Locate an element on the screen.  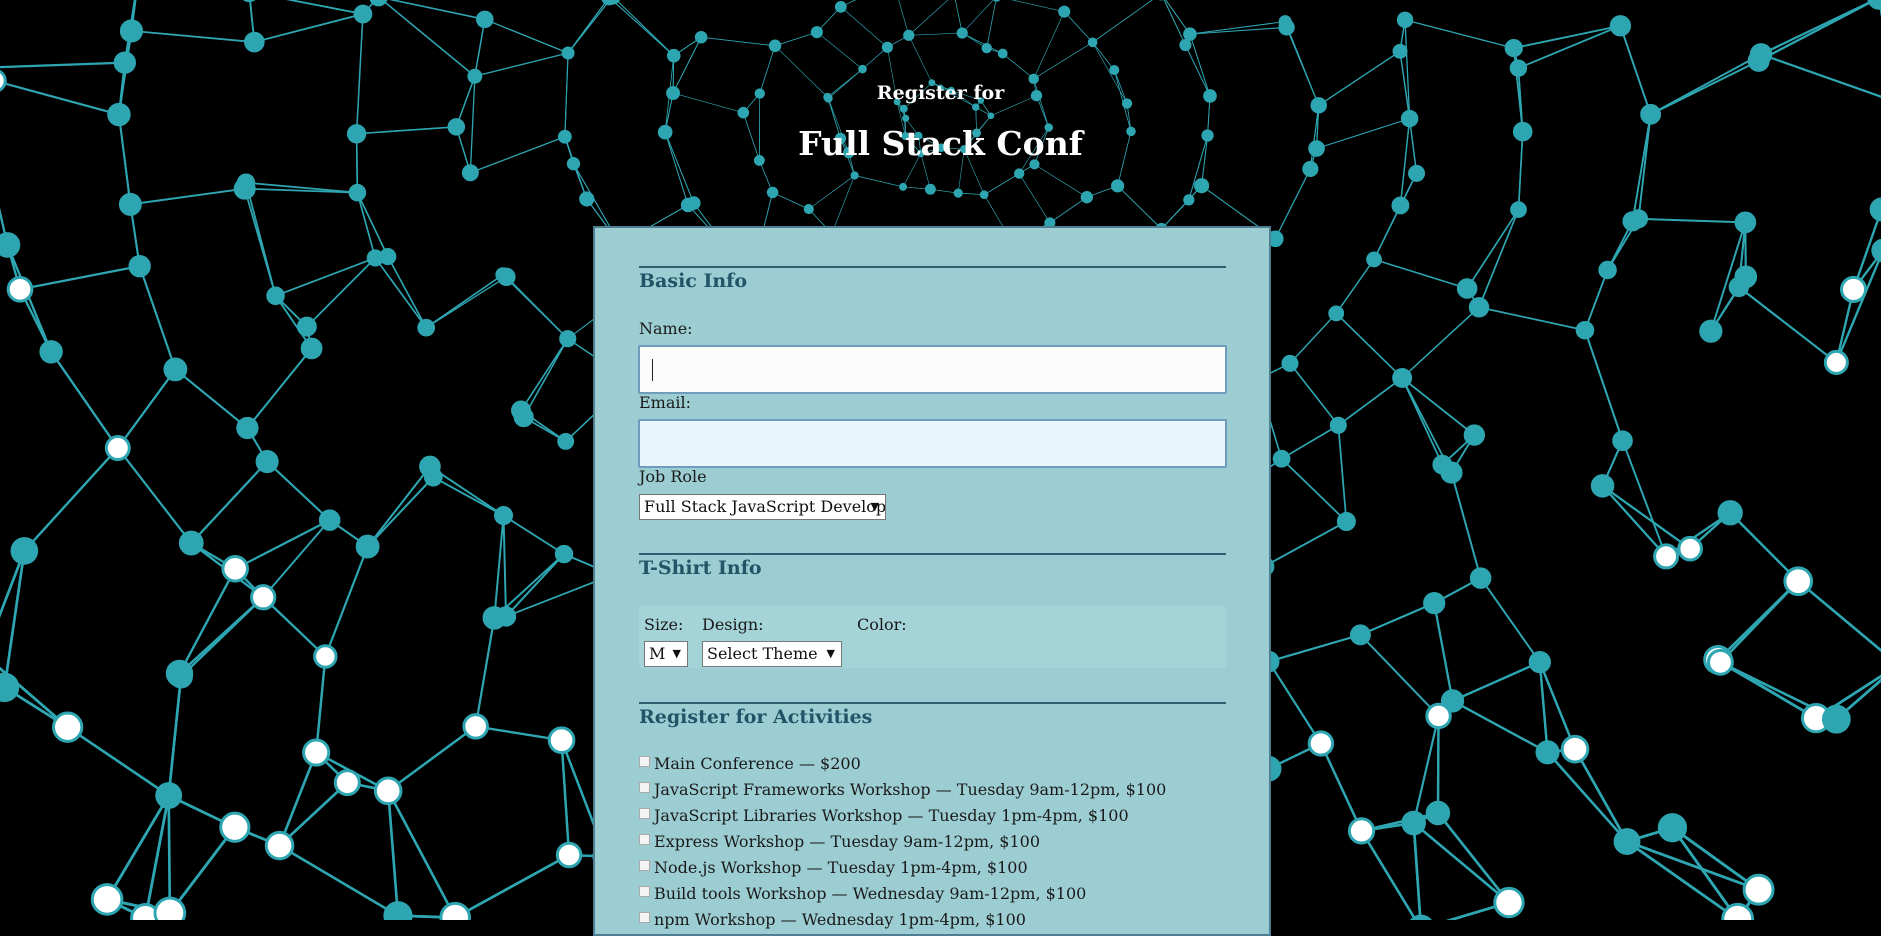
activity-item: Main Conference — $200 is located at coordinates (750, 763).